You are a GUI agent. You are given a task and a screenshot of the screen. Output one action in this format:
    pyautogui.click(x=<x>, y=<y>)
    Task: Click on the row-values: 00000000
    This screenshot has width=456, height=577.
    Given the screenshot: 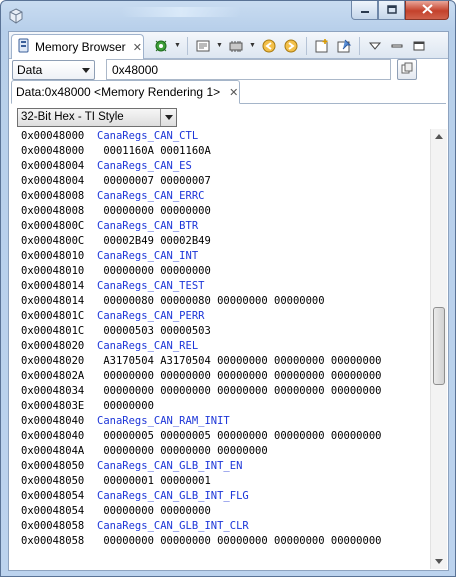 What is the action you would take?
    pyautogui.click(x=125, y=406)
    